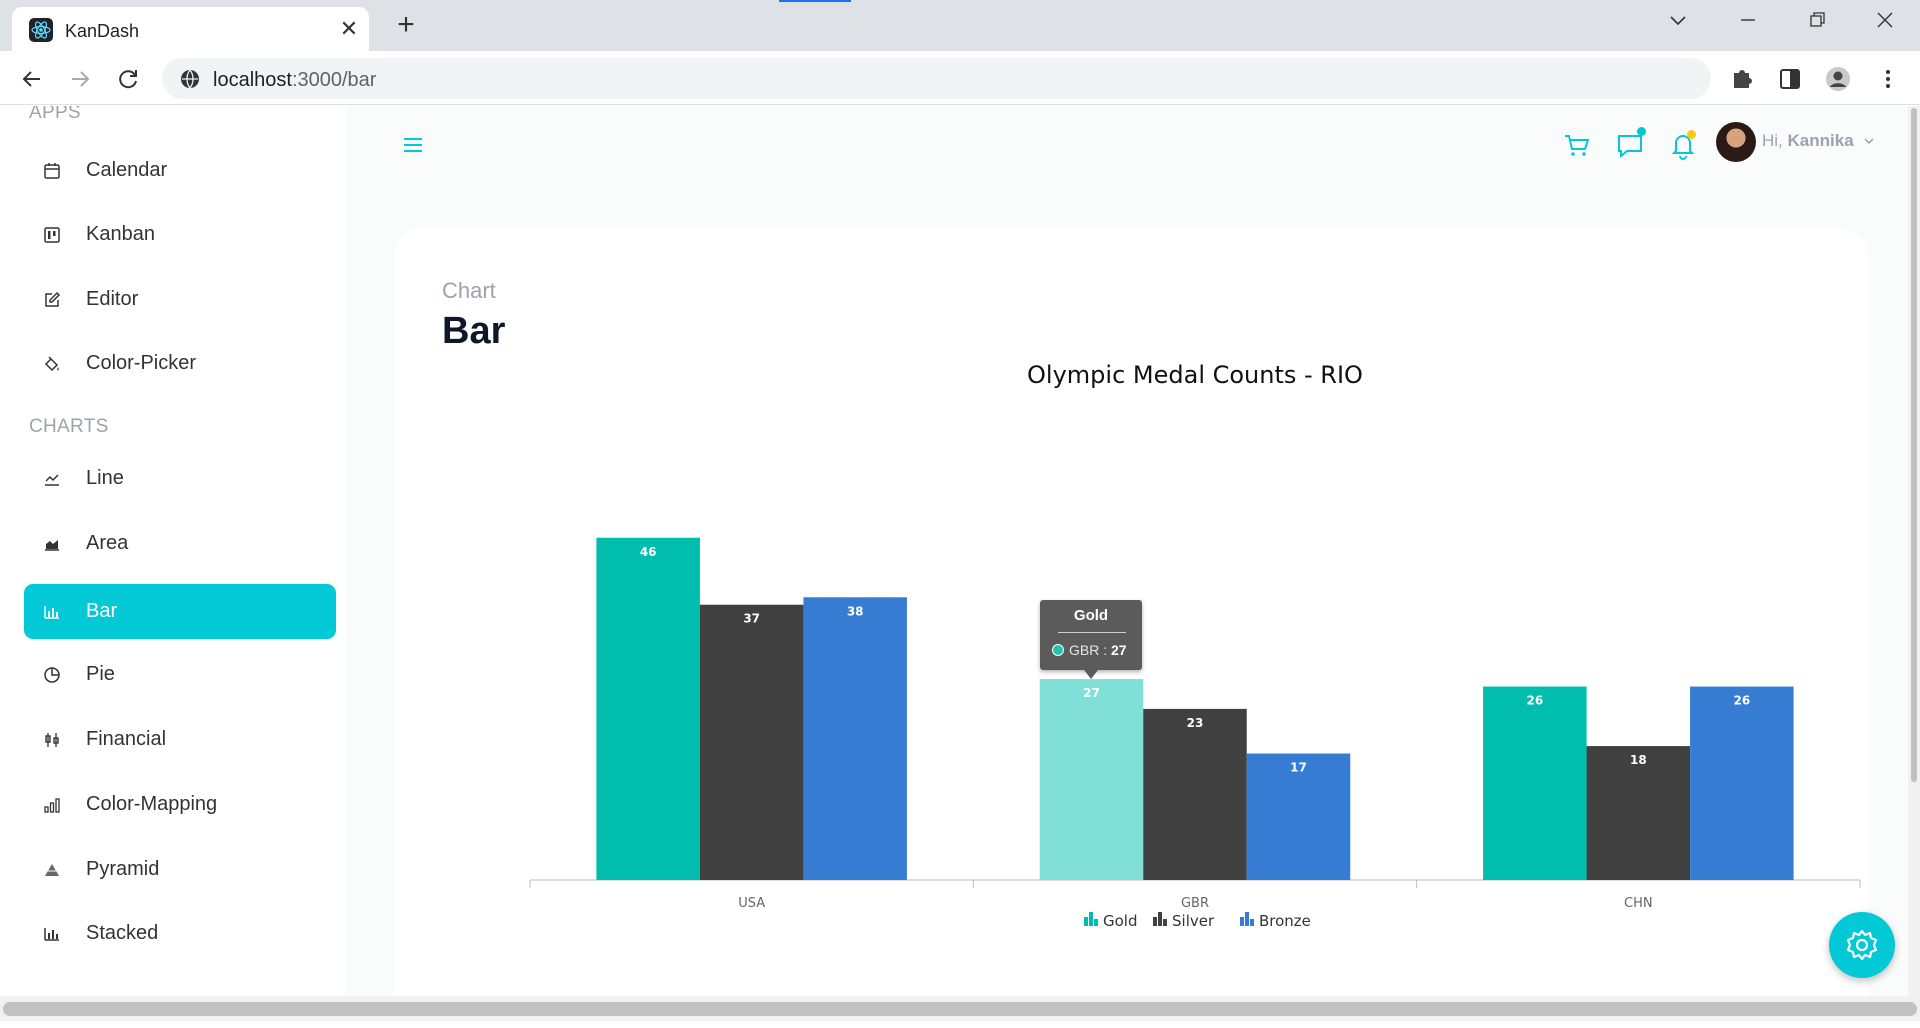 Image resolution: width=1920 pixels, height=1028 pixels. Describe the element at coordinates (1535, 783) in the screenshot. I see `bar-gold-chn` at that location.